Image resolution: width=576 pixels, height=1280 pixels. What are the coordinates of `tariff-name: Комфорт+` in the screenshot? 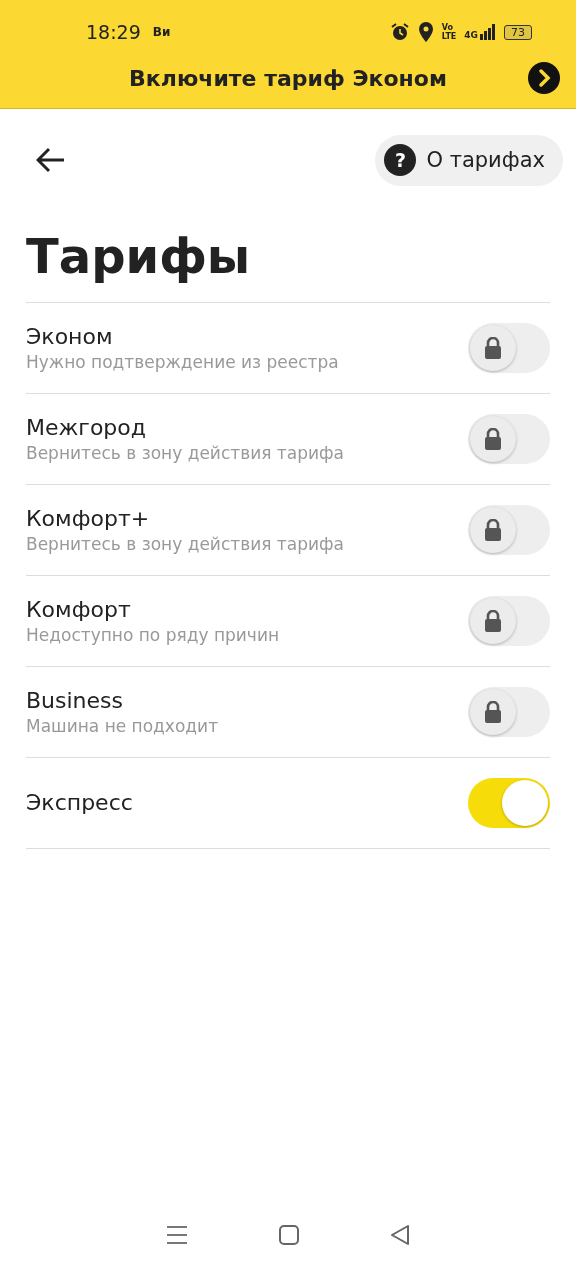 It's located at (88, 519).